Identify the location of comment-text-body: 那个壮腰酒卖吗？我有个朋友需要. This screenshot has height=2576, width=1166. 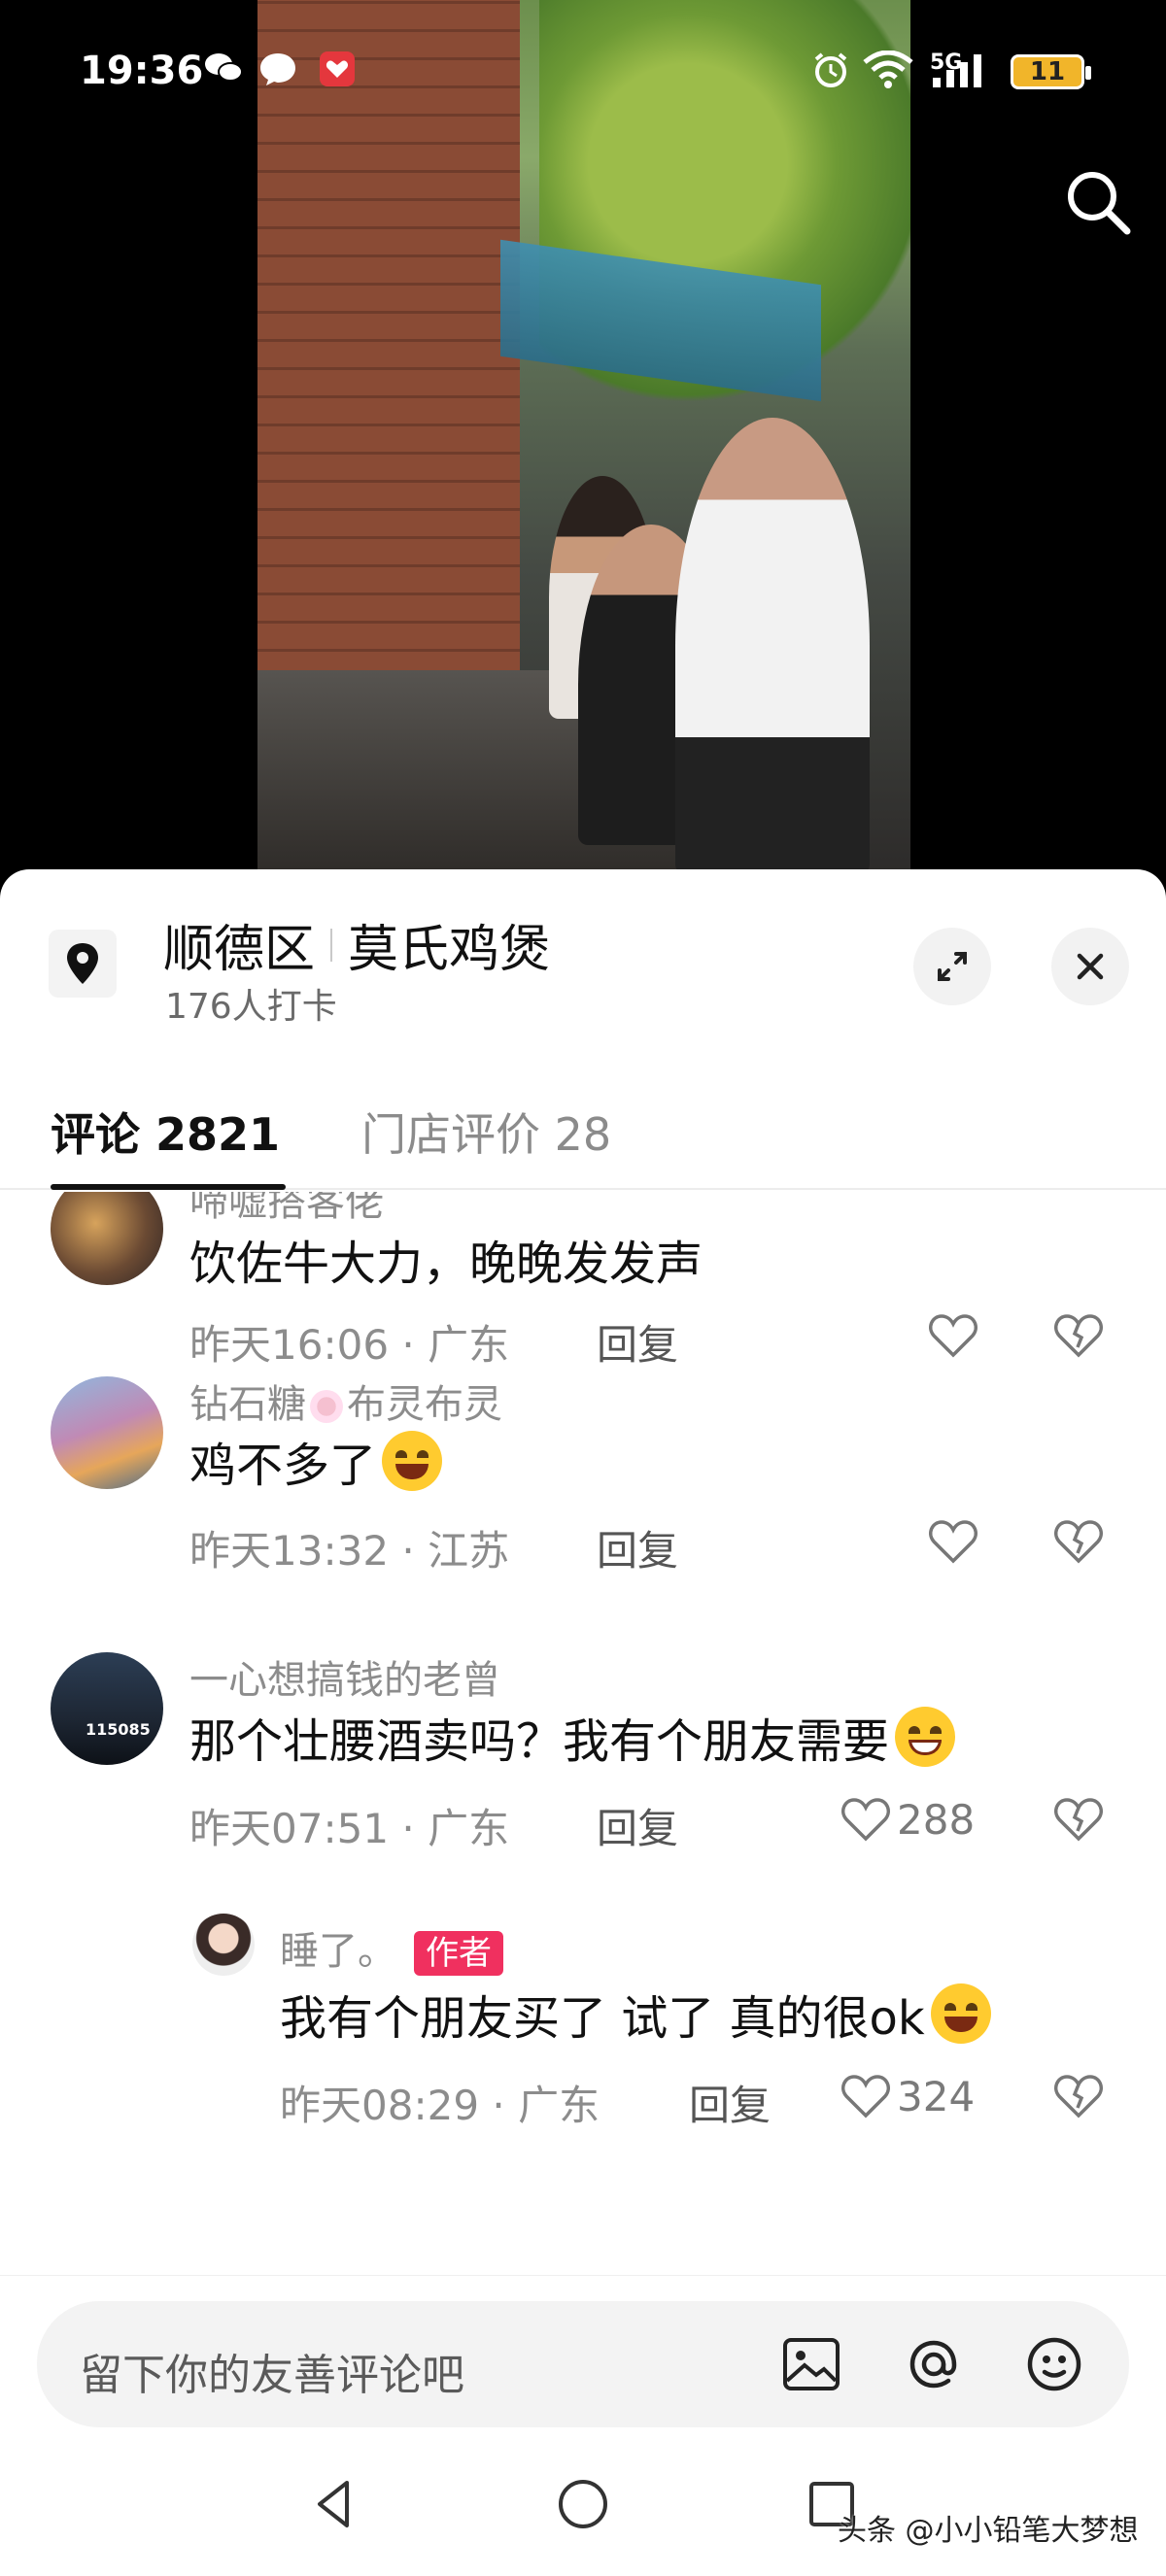
(539, 1741).